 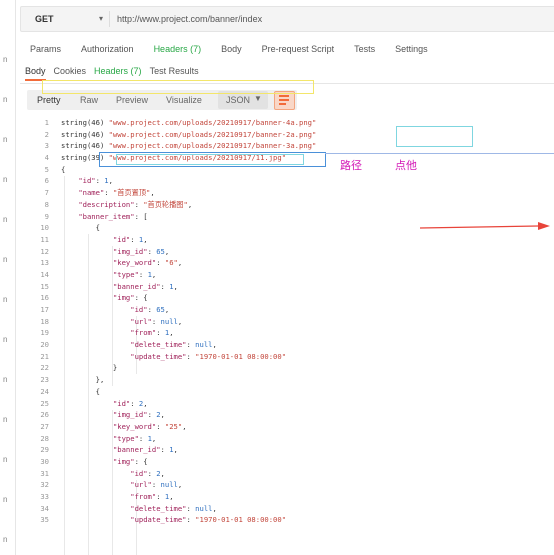 What do you see at coordinates (109, 19) in the screenshot?
I see `divider` at bounding box center [109, 19].